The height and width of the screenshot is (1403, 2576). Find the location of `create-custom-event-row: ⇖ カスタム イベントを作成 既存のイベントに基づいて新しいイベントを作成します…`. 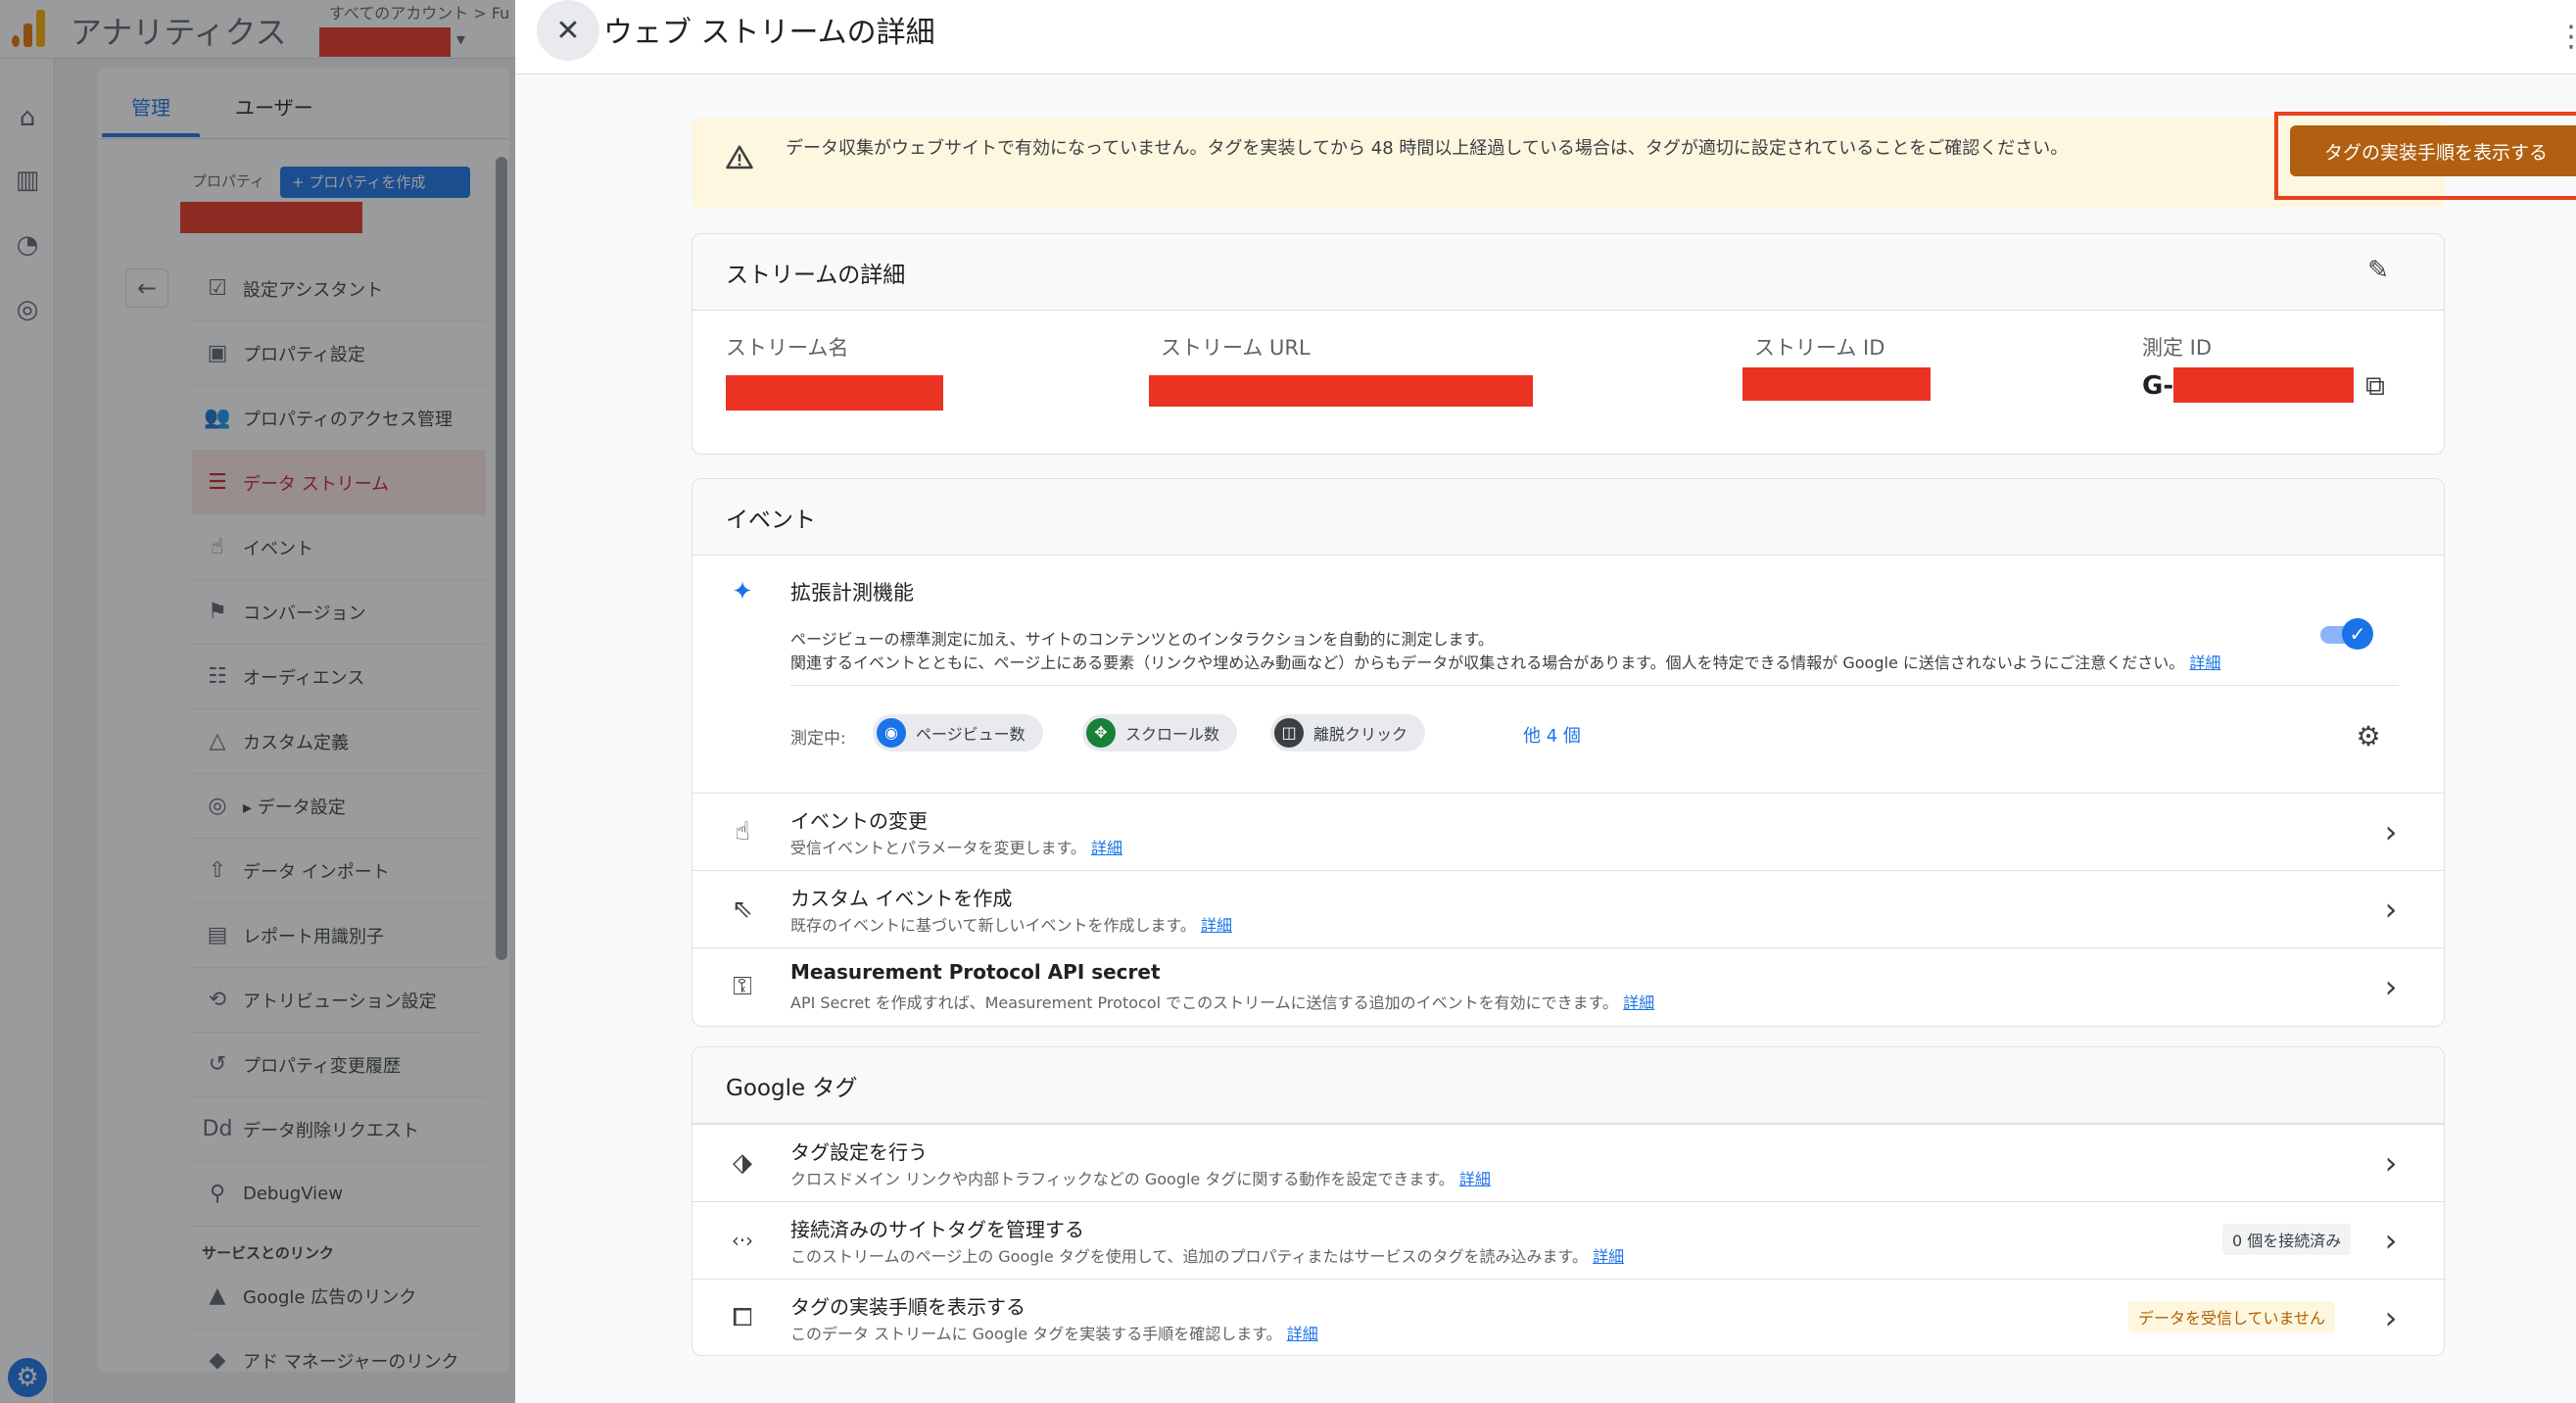

create-custom-event-row: ⇖ カスタム イベントを作成 既存のイベントに基づいて新しいイベントを作成します… is located at coordinates (1568, 909).